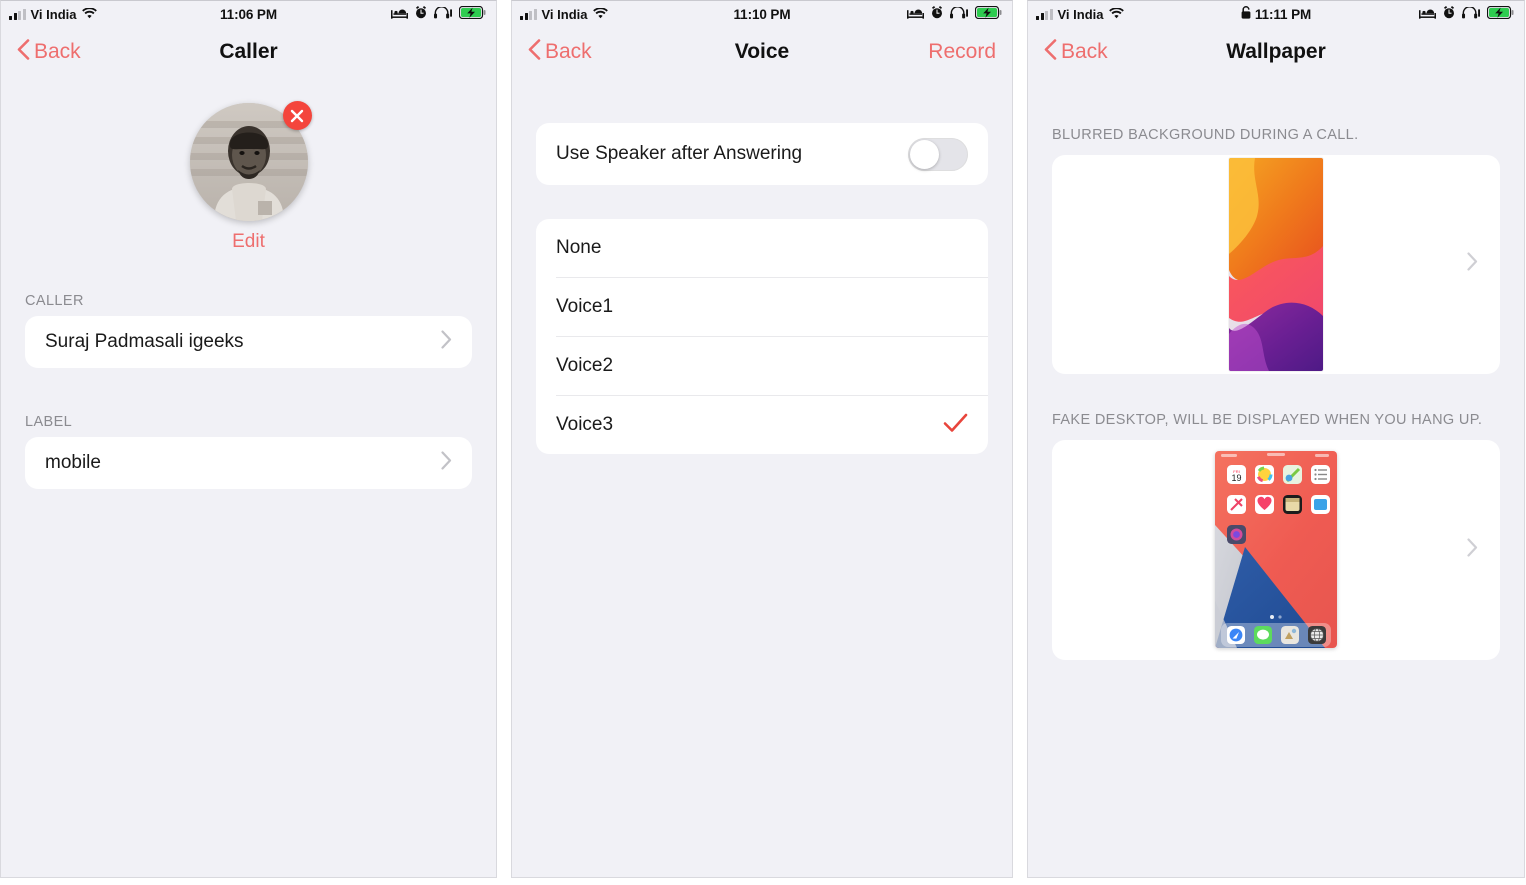 The height and width of the screenshot is (885, 1526). What do you see at coordinates (762, 14) in the screenshot?
I see `status-bar: Vi India 11:10 PM` at bounding box center [762, 14].